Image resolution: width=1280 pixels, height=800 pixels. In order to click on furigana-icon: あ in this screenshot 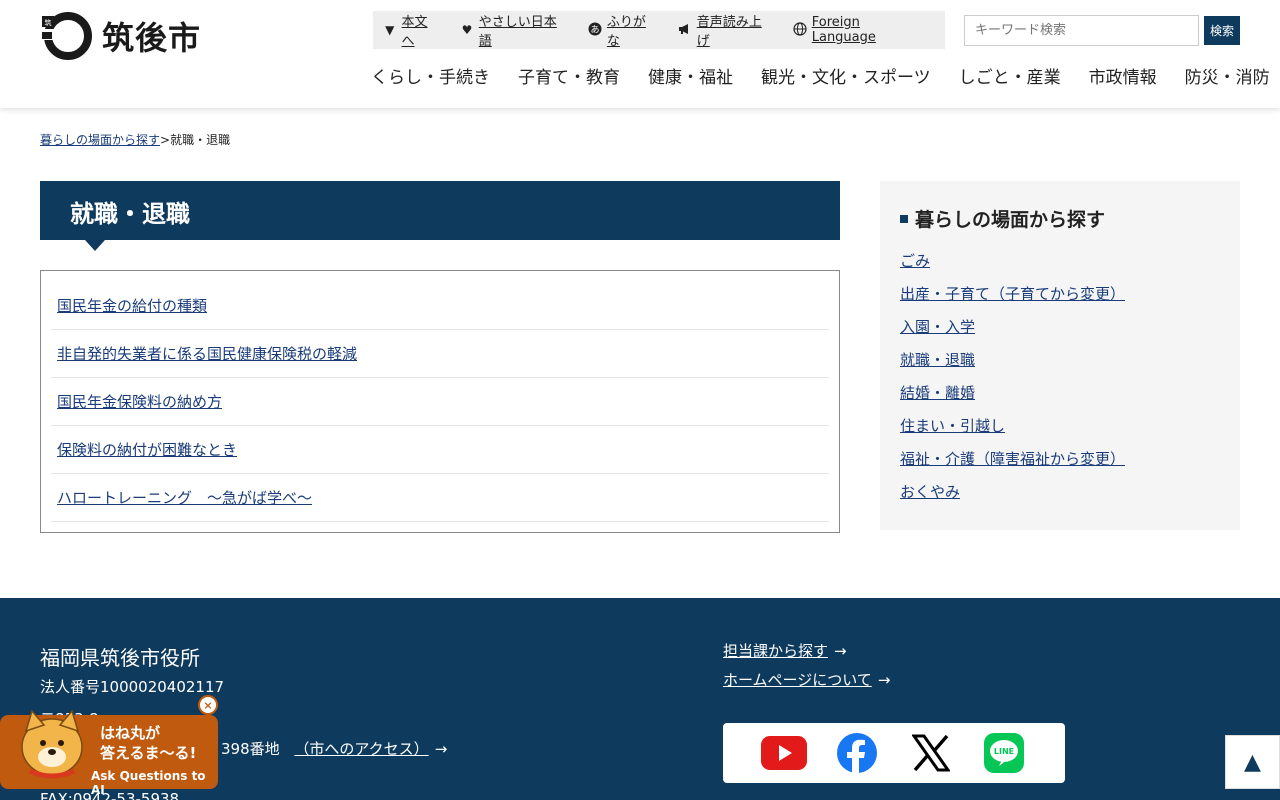, I will do `click(595, 30)`.